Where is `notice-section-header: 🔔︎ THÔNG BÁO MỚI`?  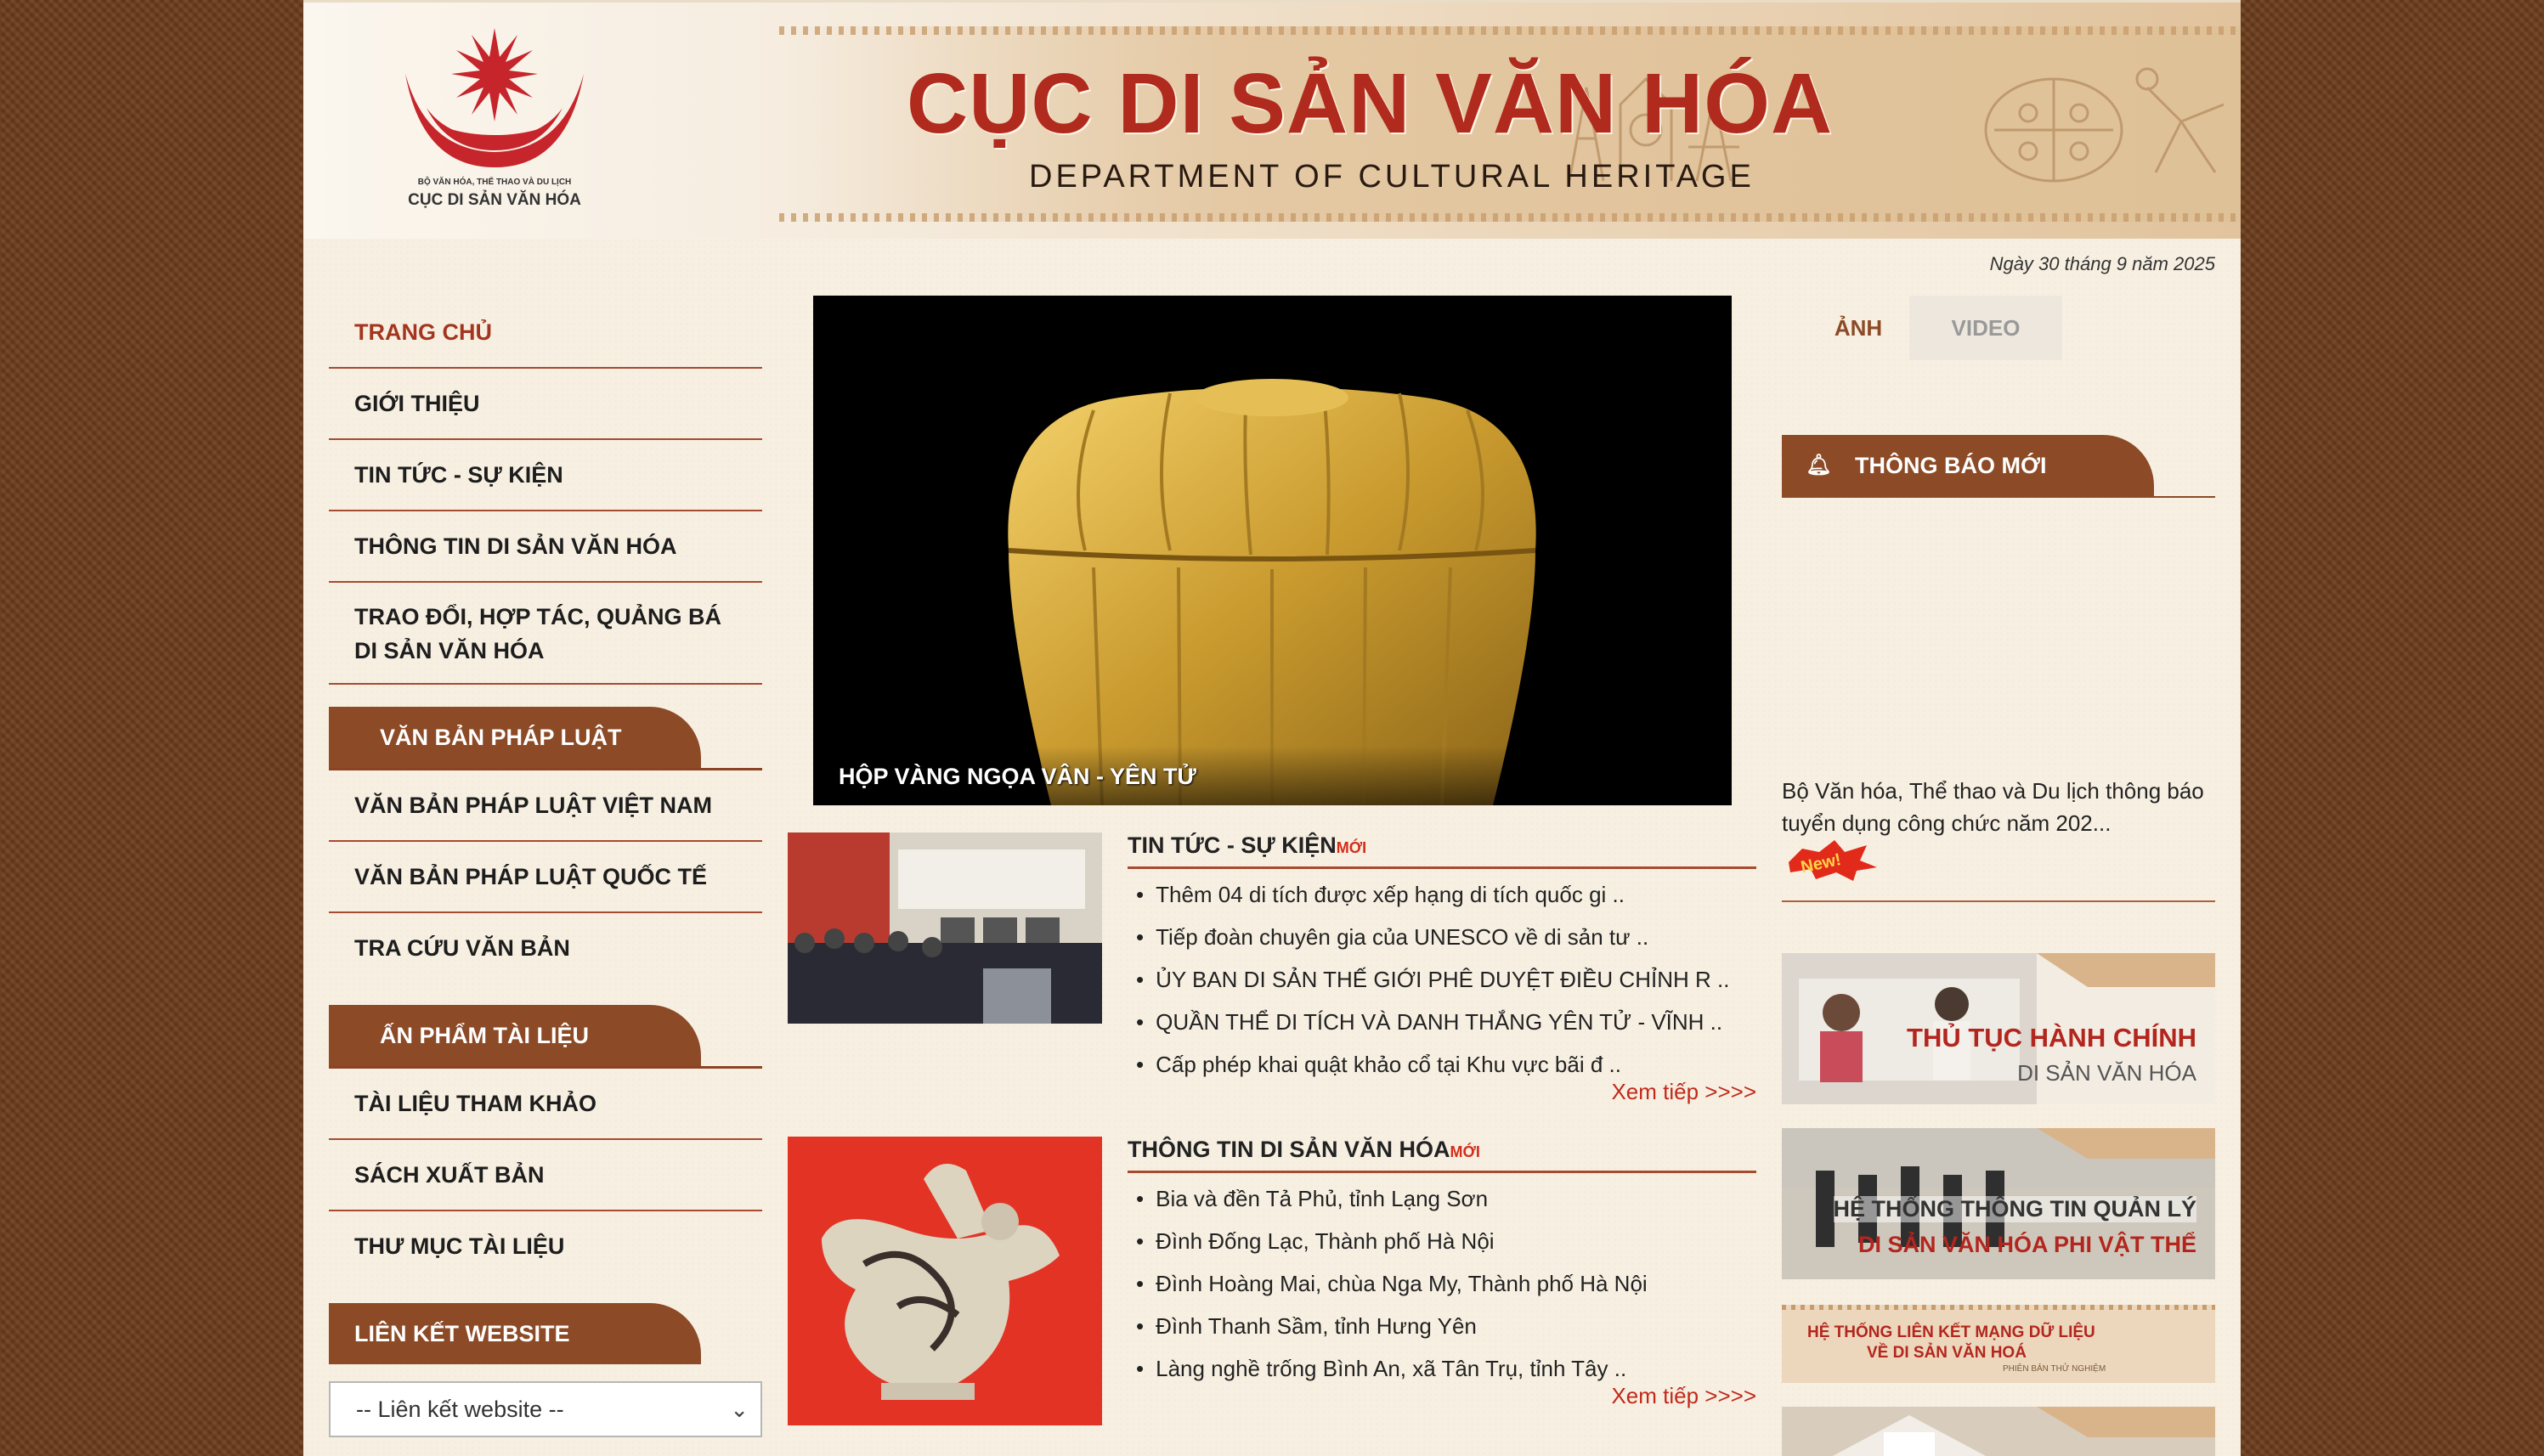 notice-section-header: 🔔︎ THÔNG BÁO MỚI is located at coordinates (1968, 465).